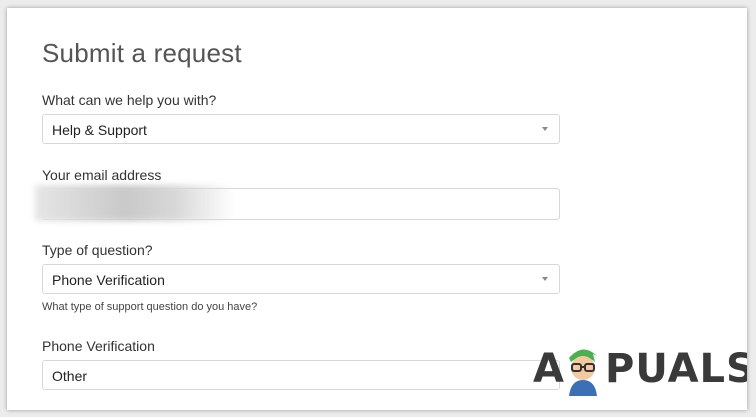 The width and height of the screenshot is (756, 417). What do you see at coordinates (676, 369) in the screenshot?
I see `watermark-text: PUALS` at bounding box center [676, 369].